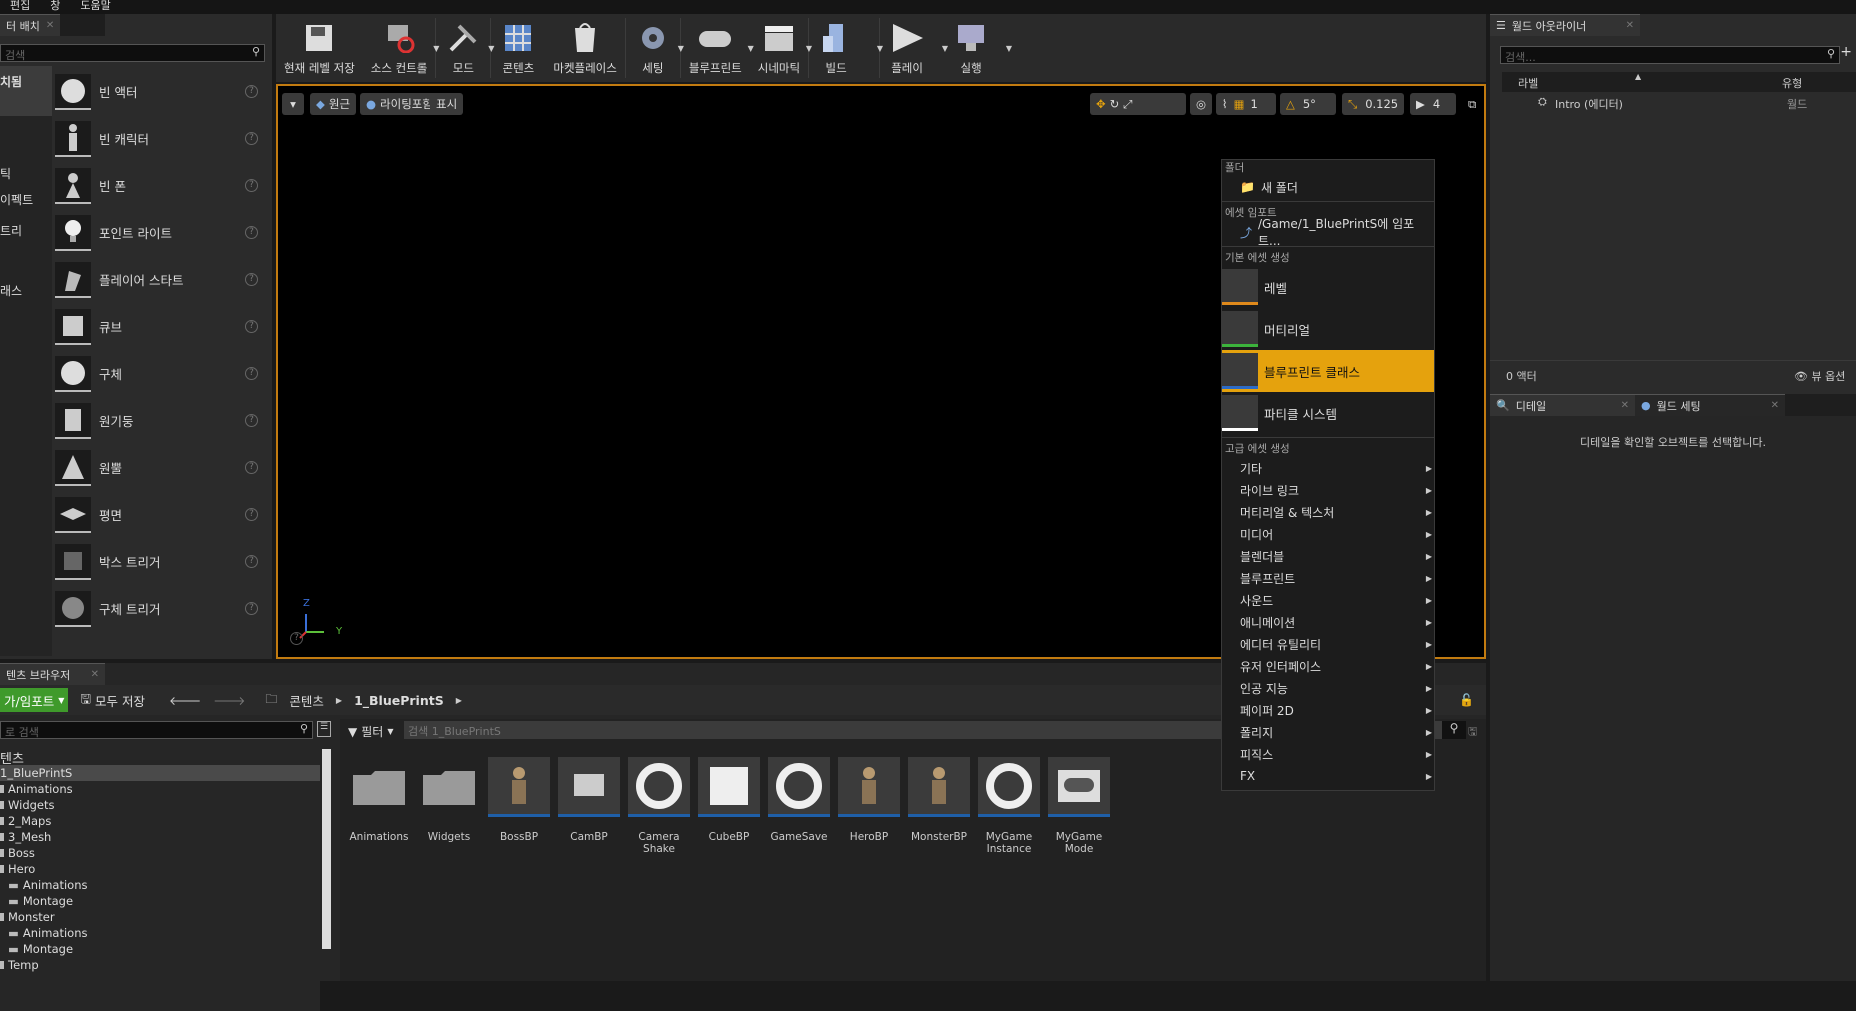  What do you see at coordinates (1373, 104) in the screenshot?
I see `scale-snap: ⤡ 0.125` at bounding box center [1373, 104].